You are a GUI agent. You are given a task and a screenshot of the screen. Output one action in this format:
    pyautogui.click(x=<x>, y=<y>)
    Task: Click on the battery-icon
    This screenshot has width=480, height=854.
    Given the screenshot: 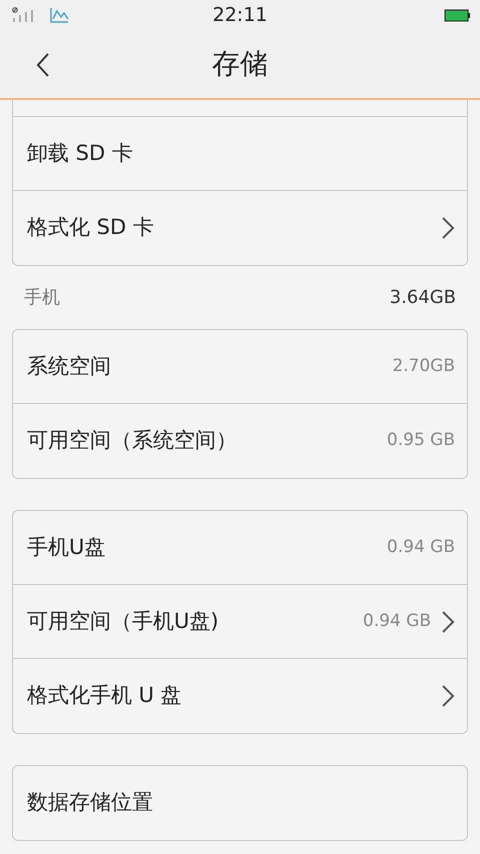 What is the action you would take?
    pyautogui.click(x=457, y=15)
    